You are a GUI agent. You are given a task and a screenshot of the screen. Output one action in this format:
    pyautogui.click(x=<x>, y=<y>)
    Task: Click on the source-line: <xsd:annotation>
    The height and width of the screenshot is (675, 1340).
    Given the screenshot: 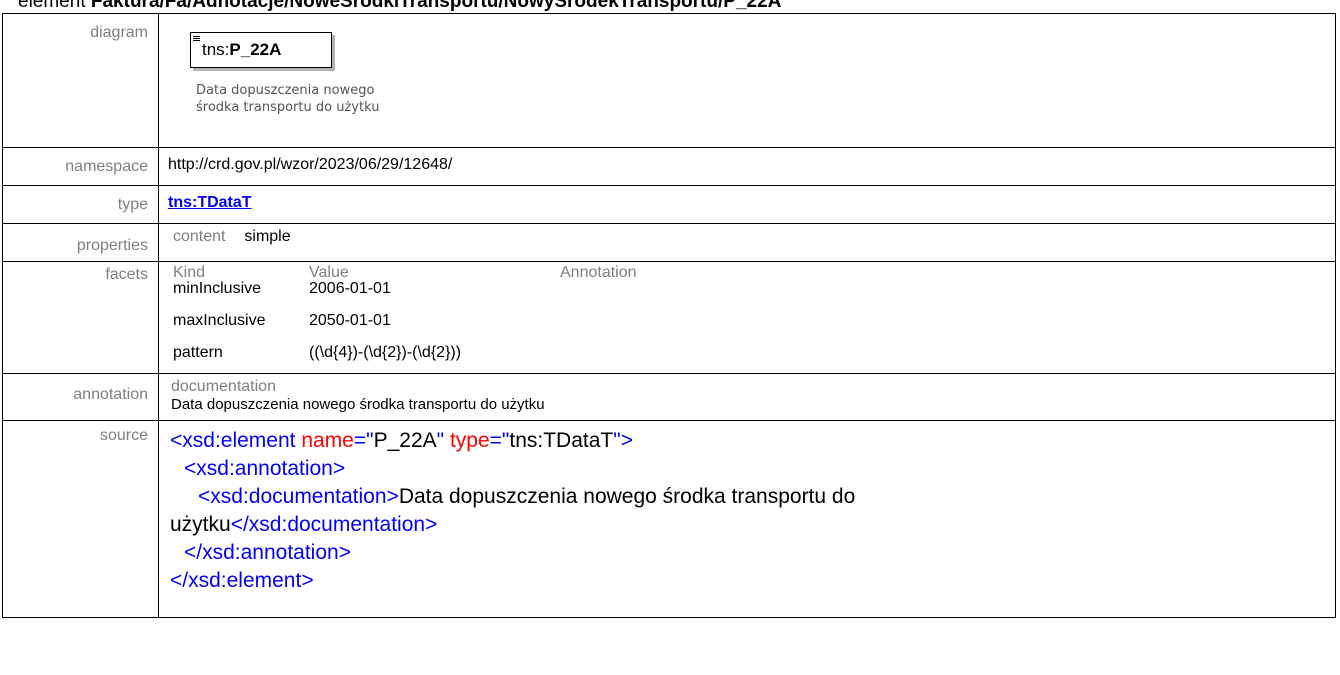 What is the action you would take?
    pyautogui.click(x=265, y=468)
    